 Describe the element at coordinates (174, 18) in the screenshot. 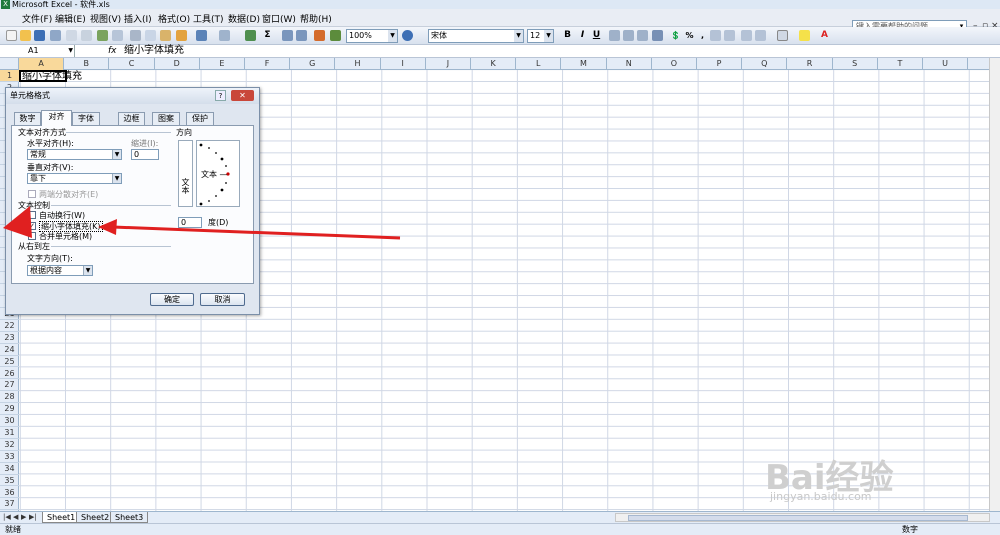

I see `menu-format: 格式(O)` at that location.